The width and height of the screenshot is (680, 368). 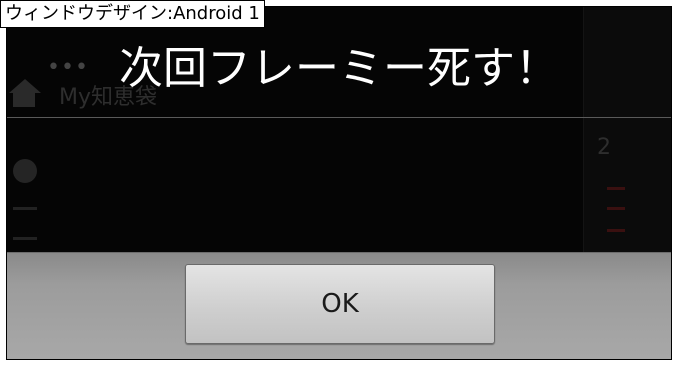 I want to click on gear-icon, so click(x=25, y=171).